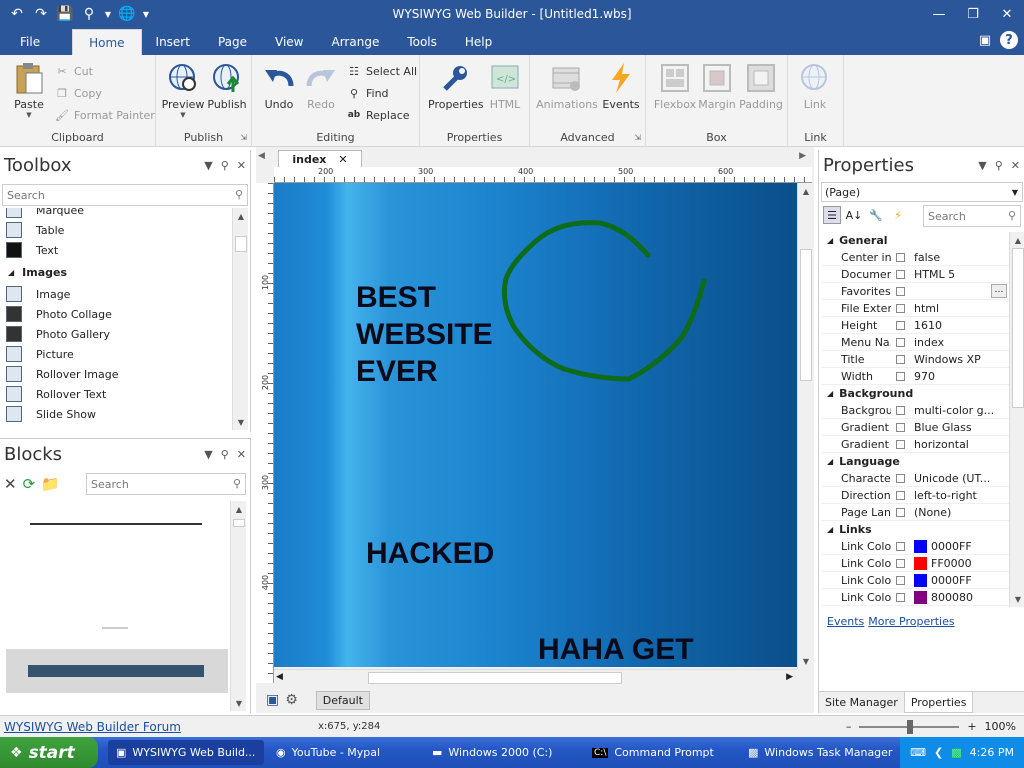  Describe the element at coordinates (116, 214) in the screenshot. I see `toolbox-item: Marquee` at that location.